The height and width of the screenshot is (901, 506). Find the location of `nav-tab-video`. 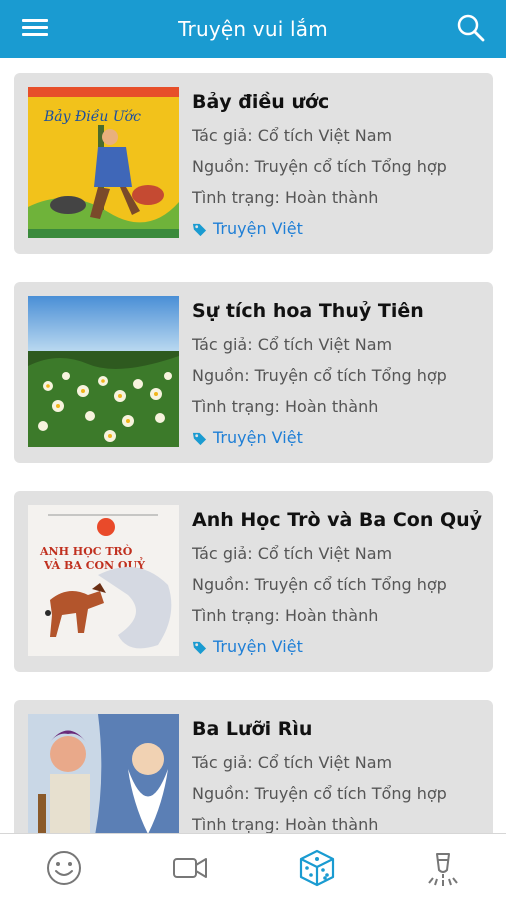

nav-tab-video is located at coordinates (190, 868).